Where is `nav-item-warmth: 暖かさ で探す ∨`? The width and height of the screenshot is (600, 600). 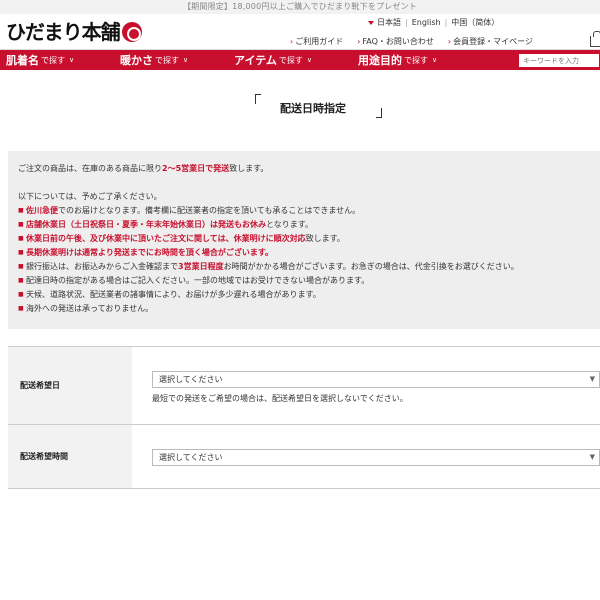 nav-item-warmth: 暖かさ で探す ∨ is located at coordinates (154, 60).